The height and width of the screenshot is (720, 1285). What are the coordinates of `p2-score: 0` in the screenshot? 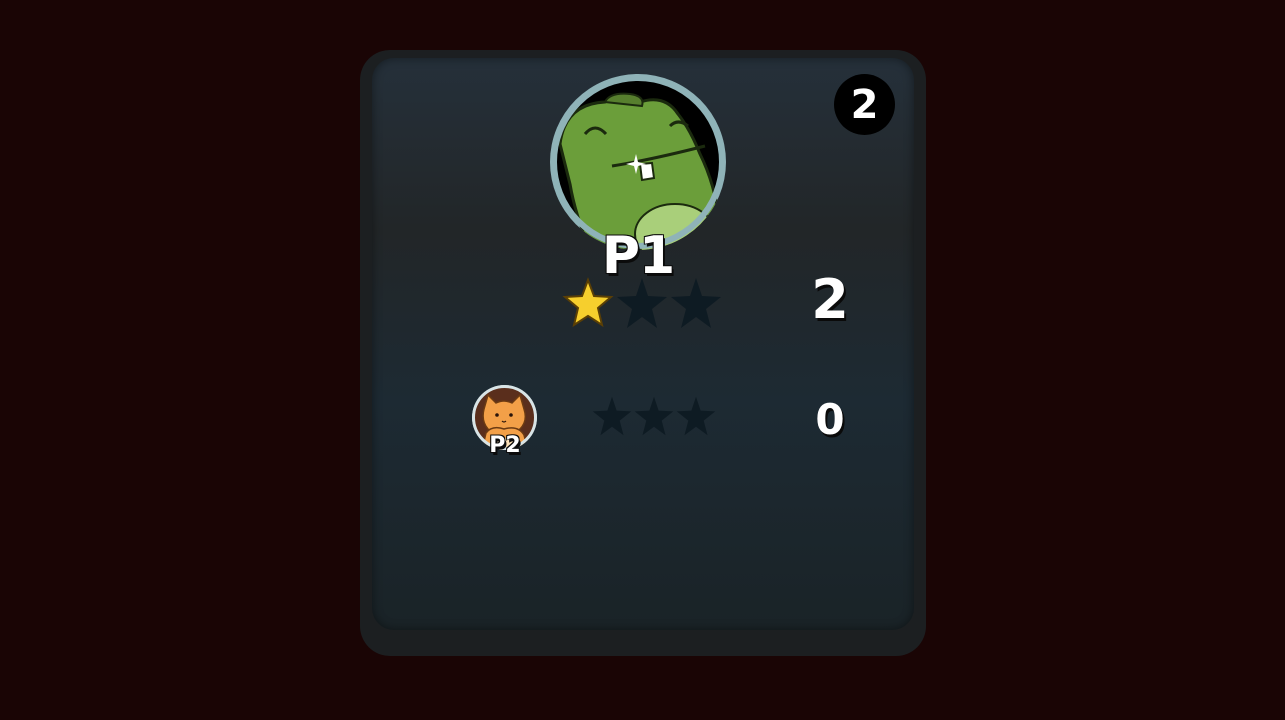 It's located at (830, 419).